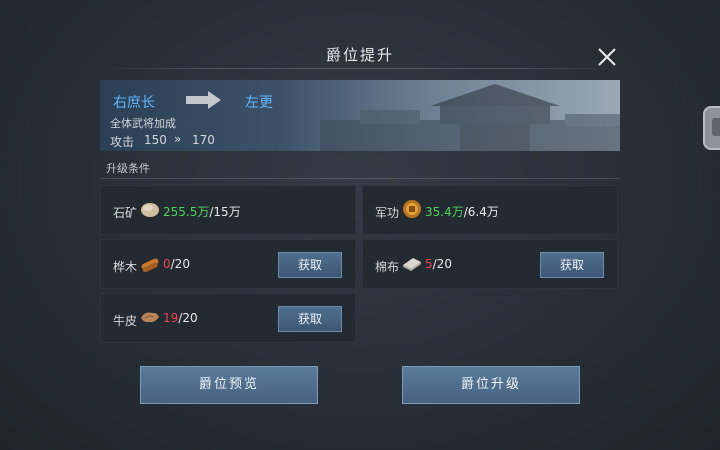  I want to click on arrow-right-icon, so click(203, 100).